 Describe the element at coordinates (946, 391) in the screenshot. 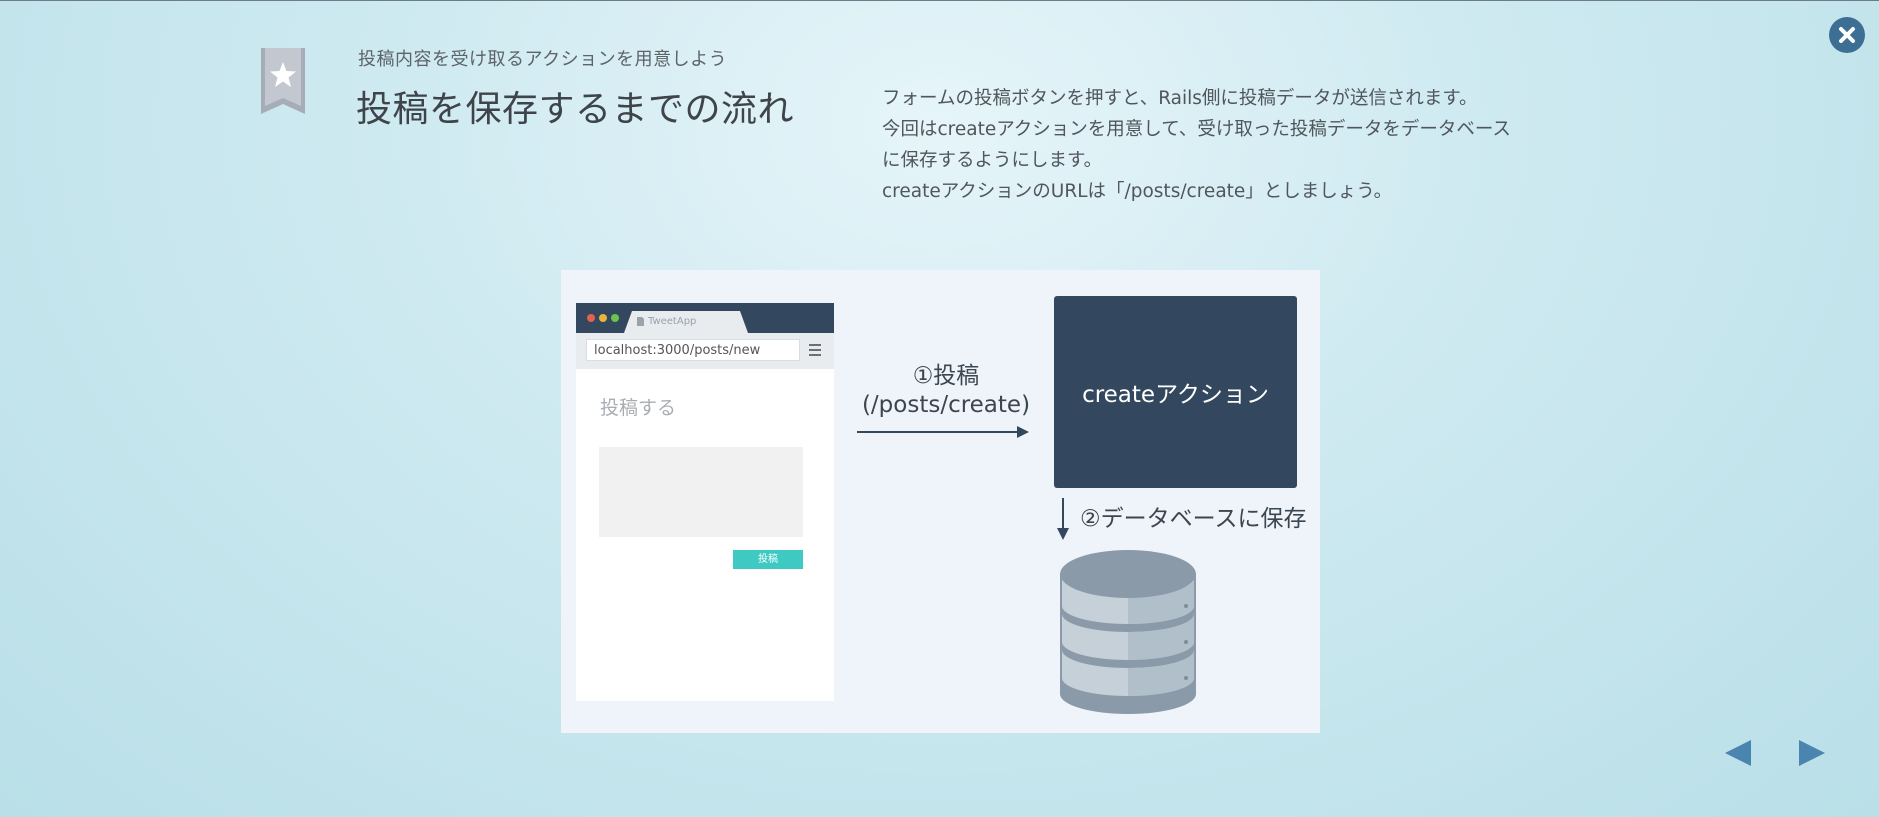

I see `step1-label: ①投稿 (/posts/create)` at that location.